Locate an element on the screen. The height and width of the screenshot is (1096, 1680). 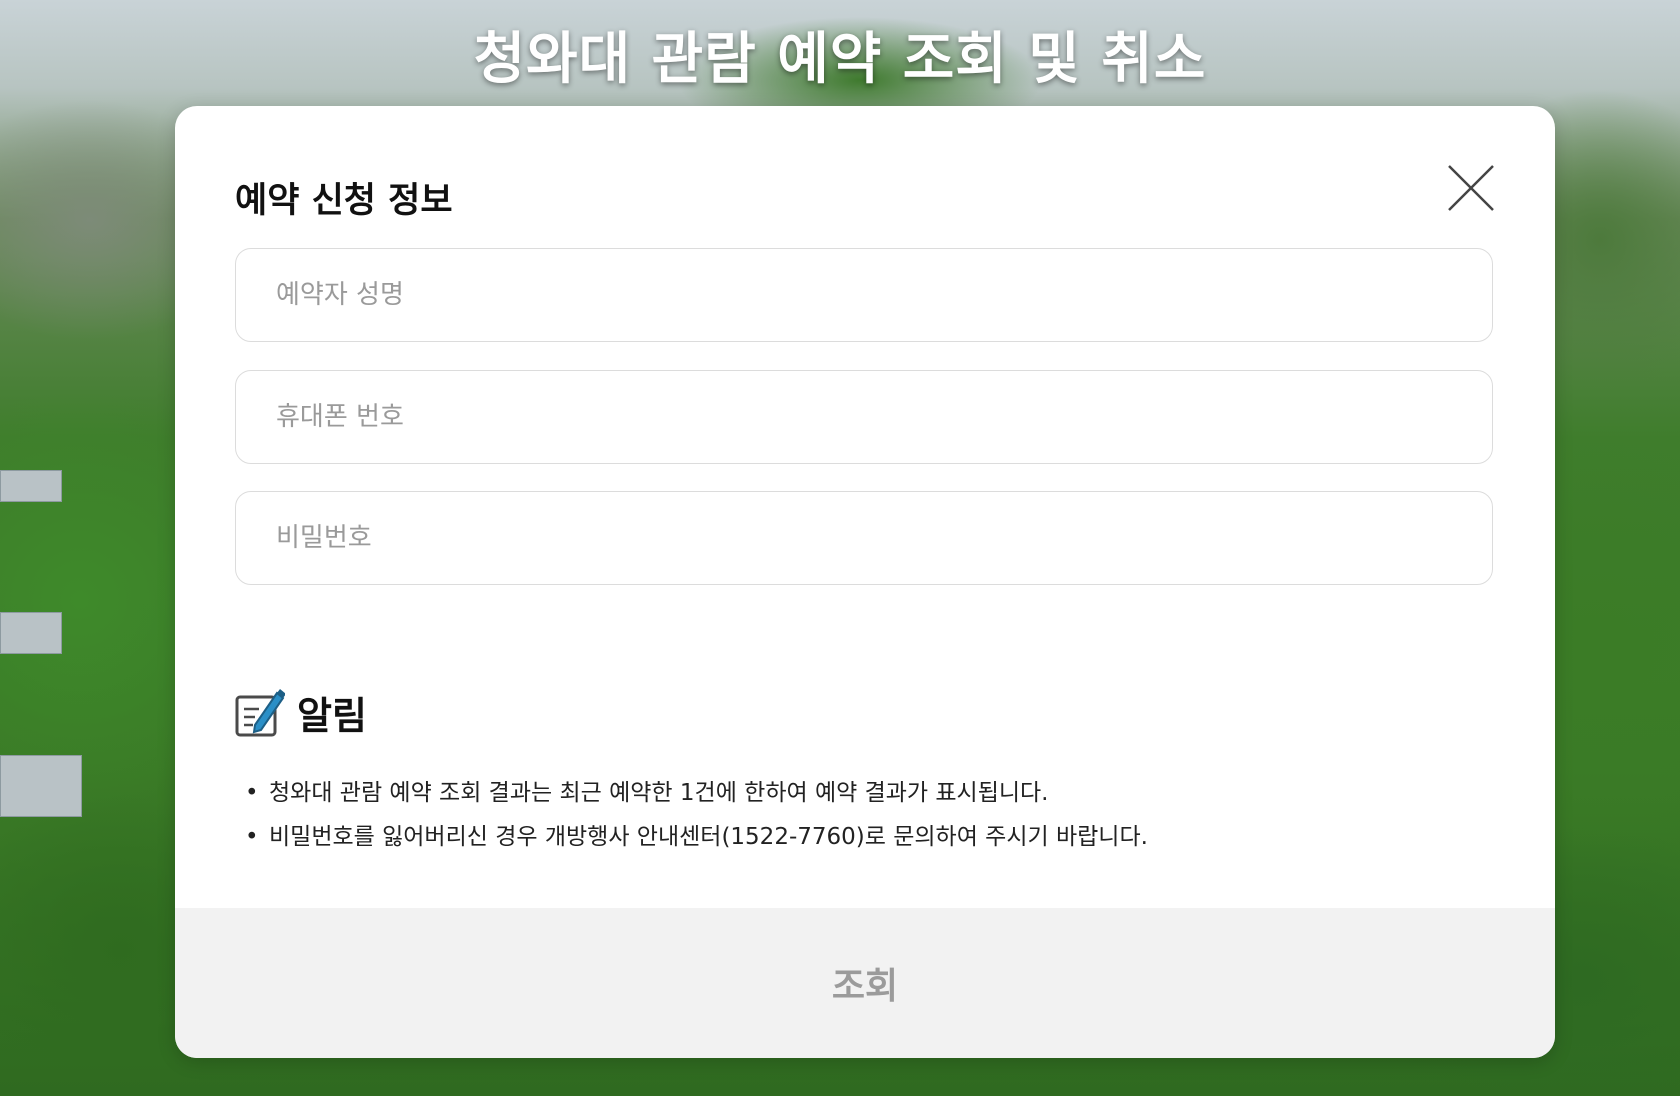
page-title: 청와대 관람 예약 조회 및 취소 is located at coordinates (840, 59).